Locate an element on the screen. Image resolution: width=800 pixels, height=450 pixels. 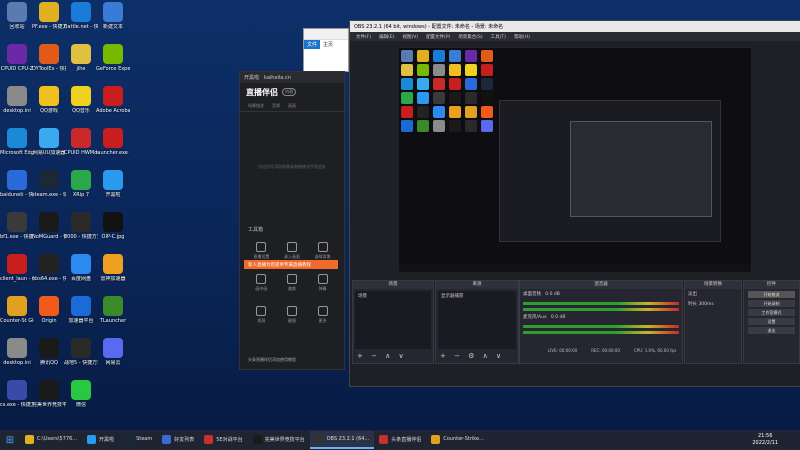
desktop-icon: QQ音乐 is located at coordinates (81, 108).